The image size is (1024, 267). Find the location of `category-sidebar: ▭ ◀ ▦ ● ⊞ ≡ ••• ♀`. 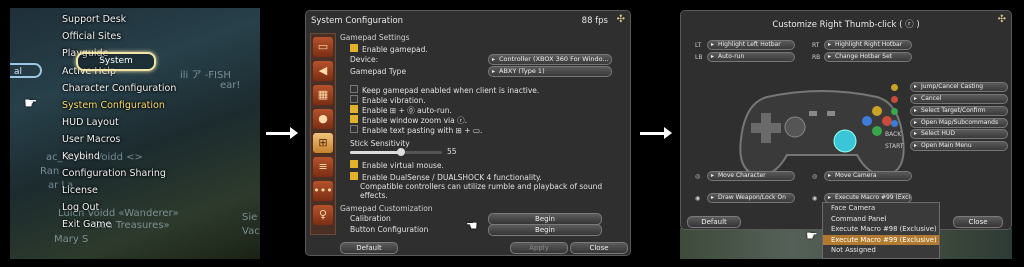

category-sidebar: ▭ ◀ ▦ ● ⊞ ≡ ••• ♀ is located at coordinates (323, 134).